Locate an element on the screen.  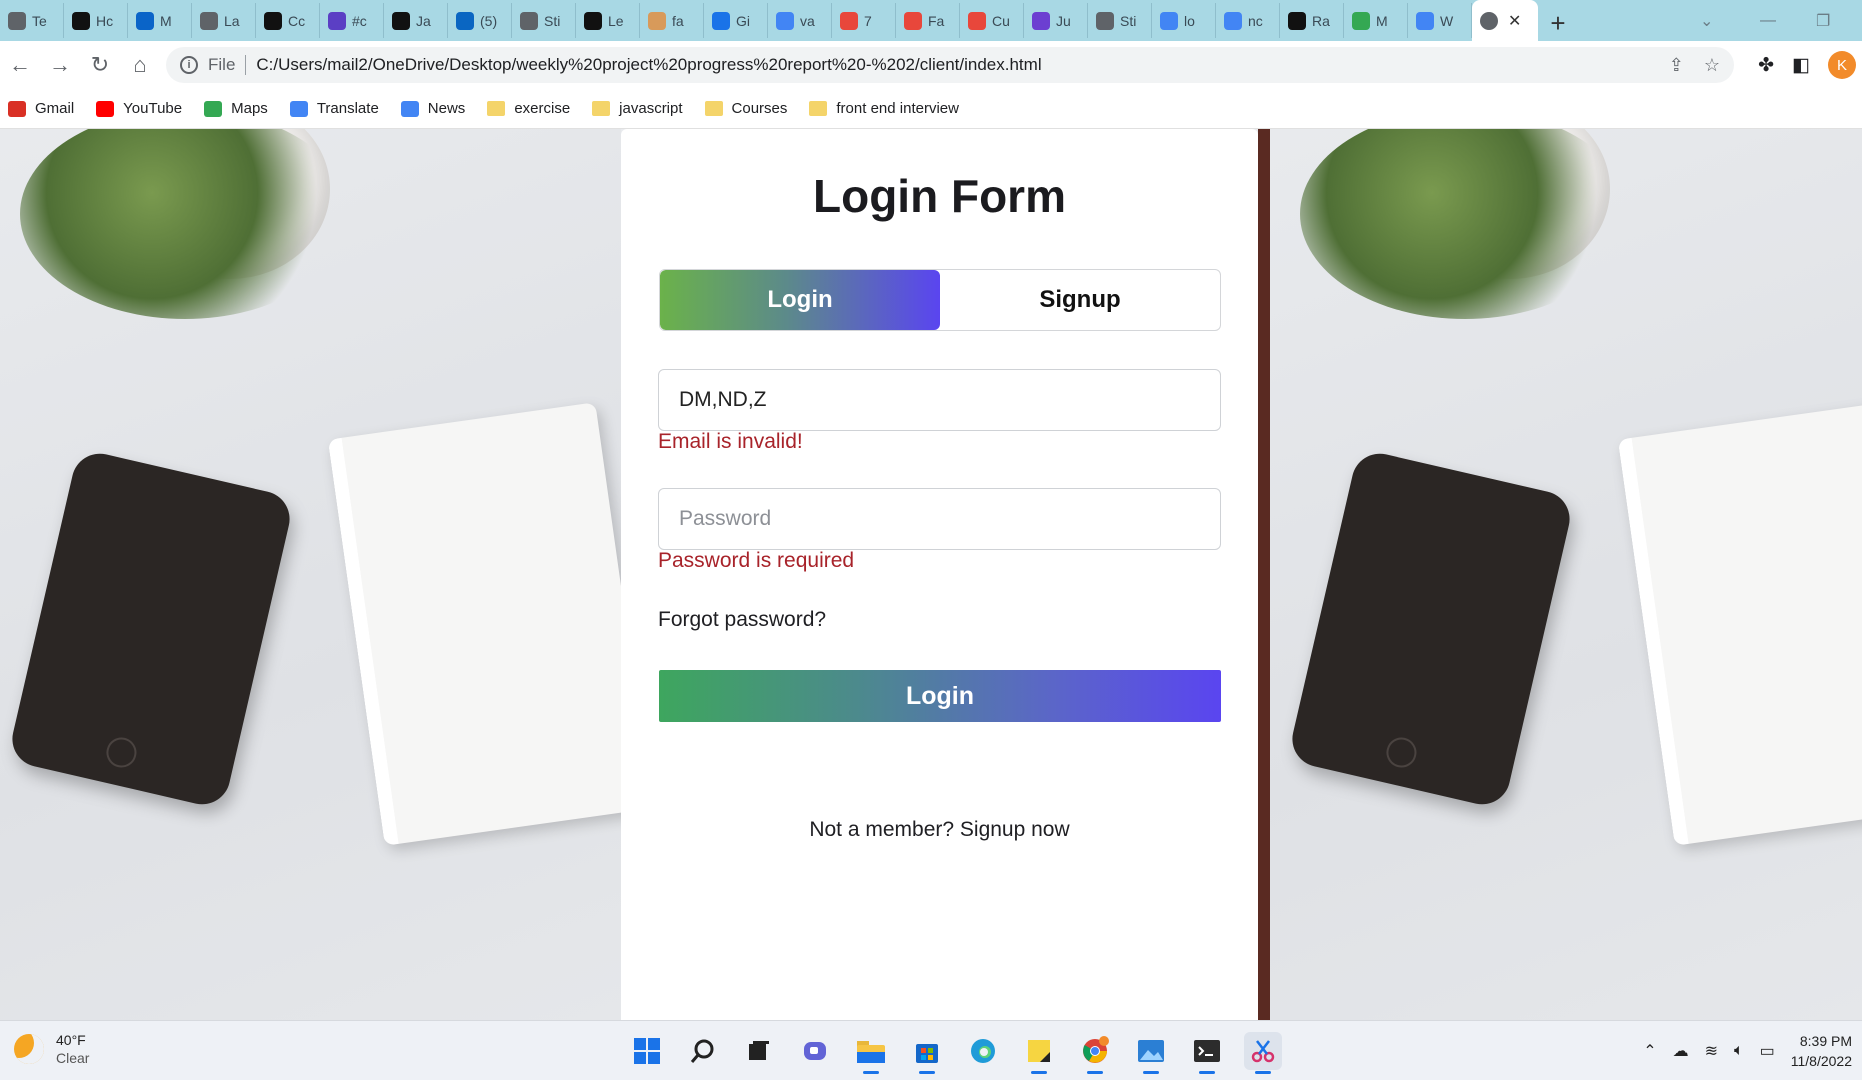
share-icon: ⇪ is located at coordinates (1676, 65).